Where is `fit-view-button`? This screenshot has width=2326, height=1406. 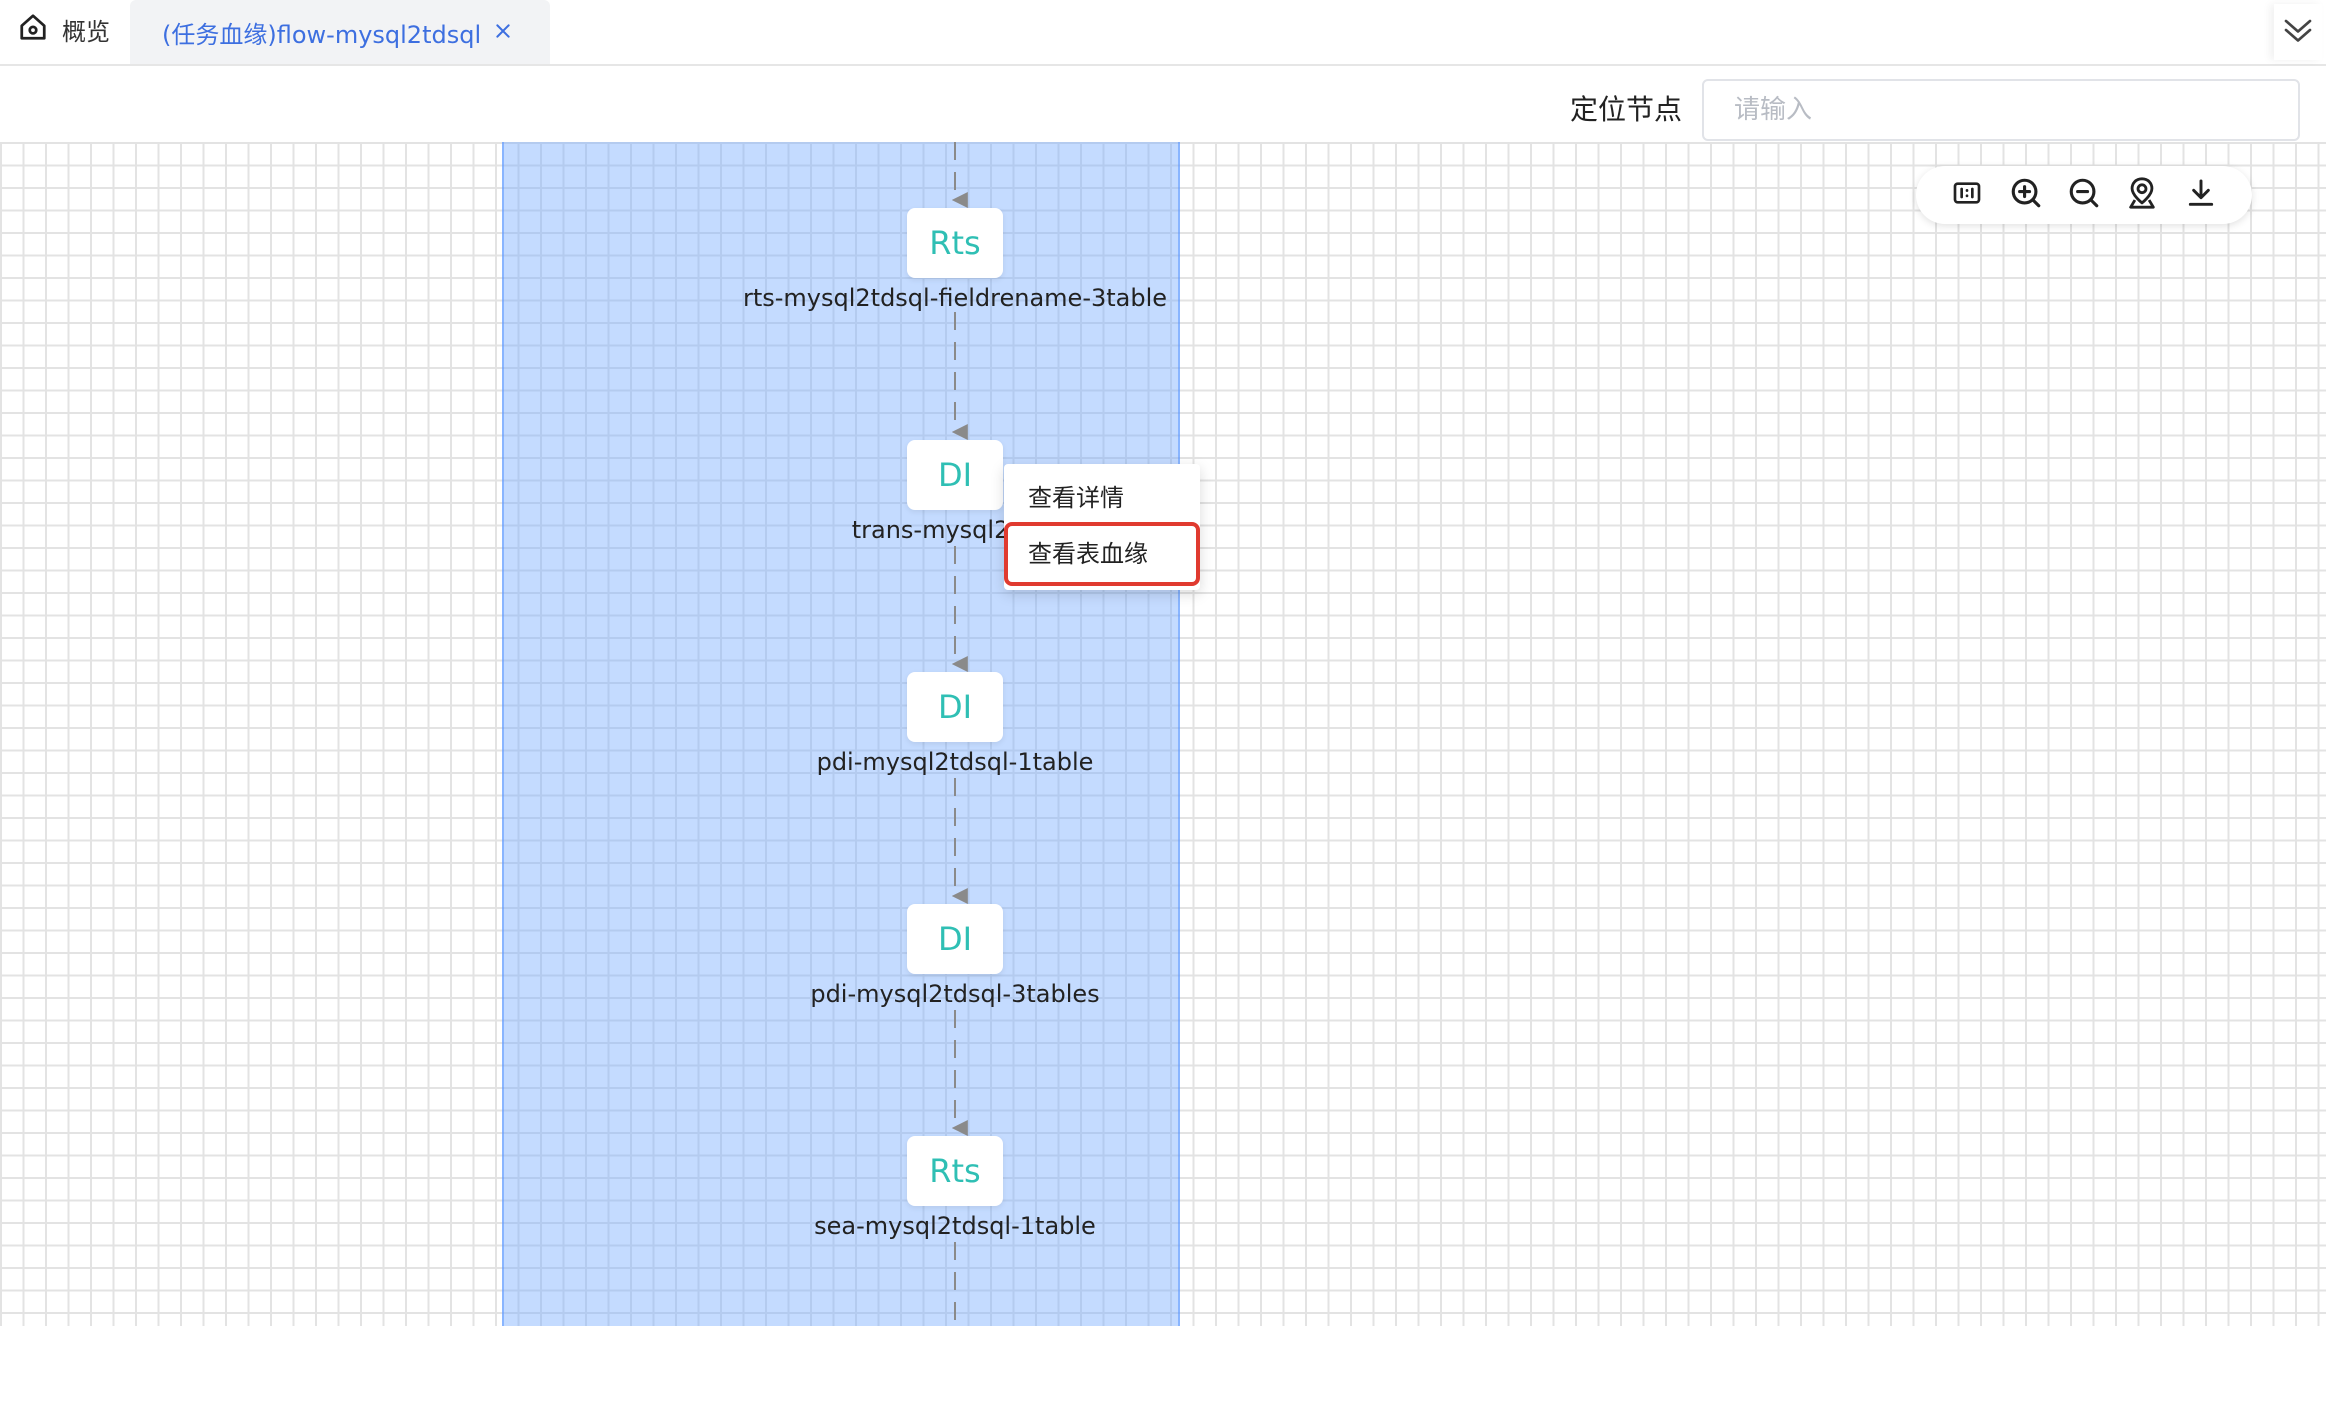 fit-view-button is located at coordinates (1967, 195).